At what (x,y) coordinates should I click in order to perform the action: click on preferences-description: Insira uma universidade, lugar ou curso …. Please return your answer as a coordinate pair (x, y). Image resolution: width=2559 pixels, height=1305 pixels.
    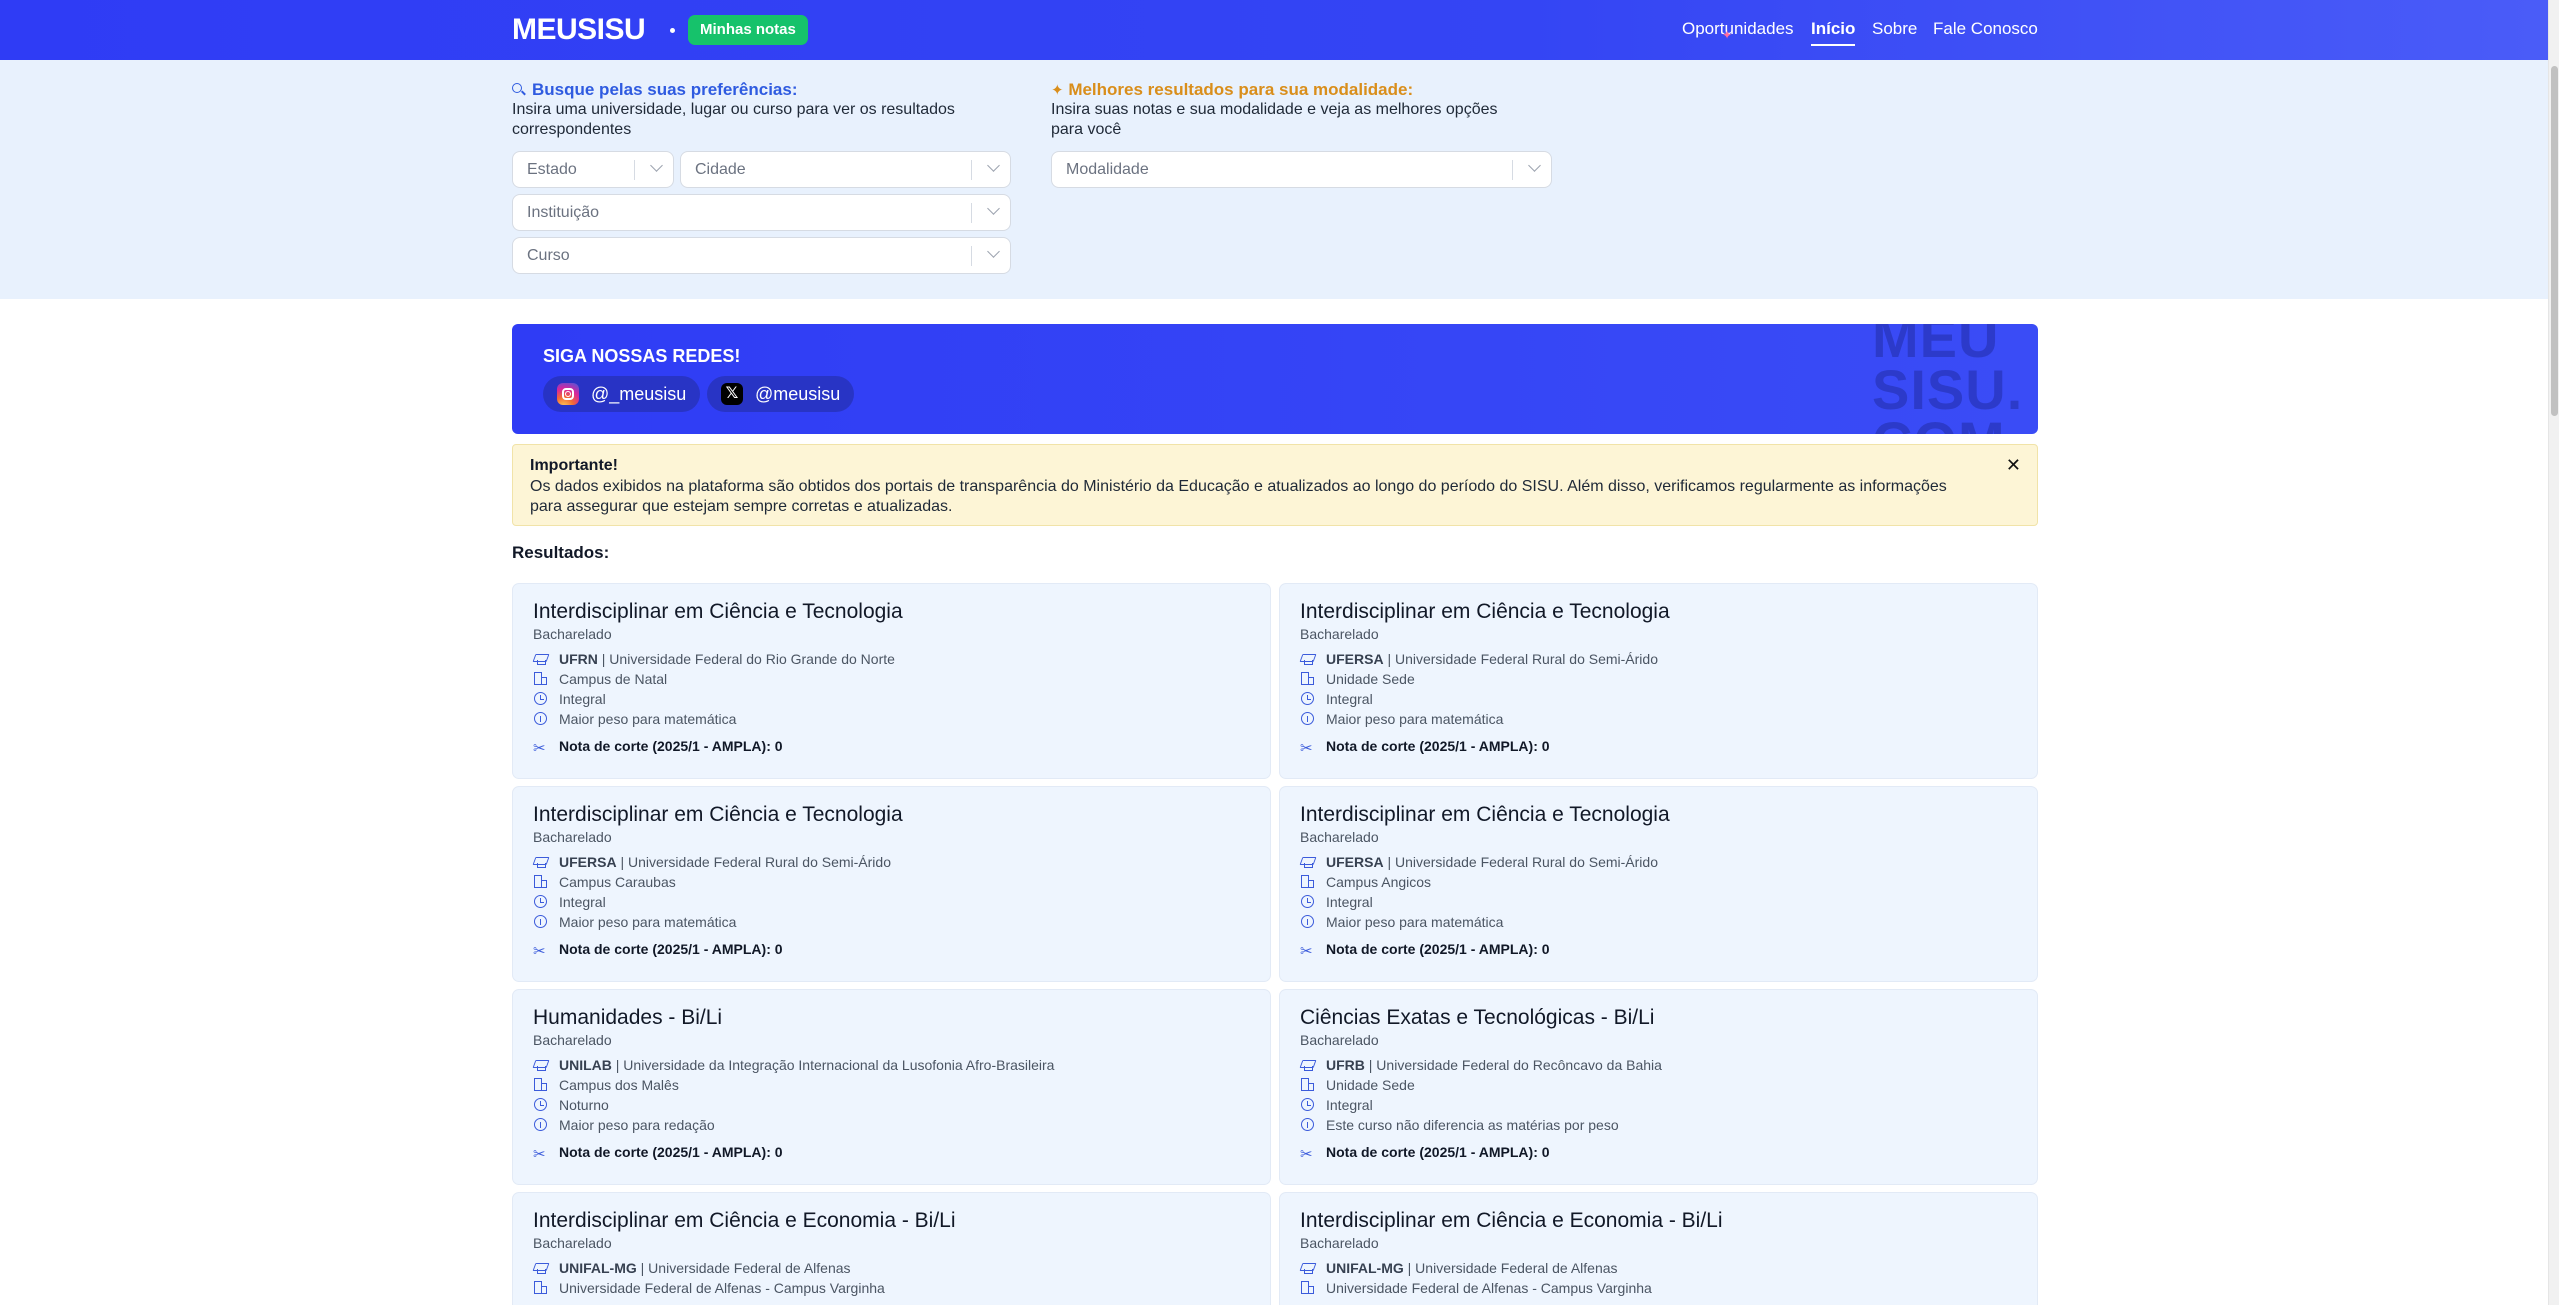
    Looking at the image, I should click on (733, 119).